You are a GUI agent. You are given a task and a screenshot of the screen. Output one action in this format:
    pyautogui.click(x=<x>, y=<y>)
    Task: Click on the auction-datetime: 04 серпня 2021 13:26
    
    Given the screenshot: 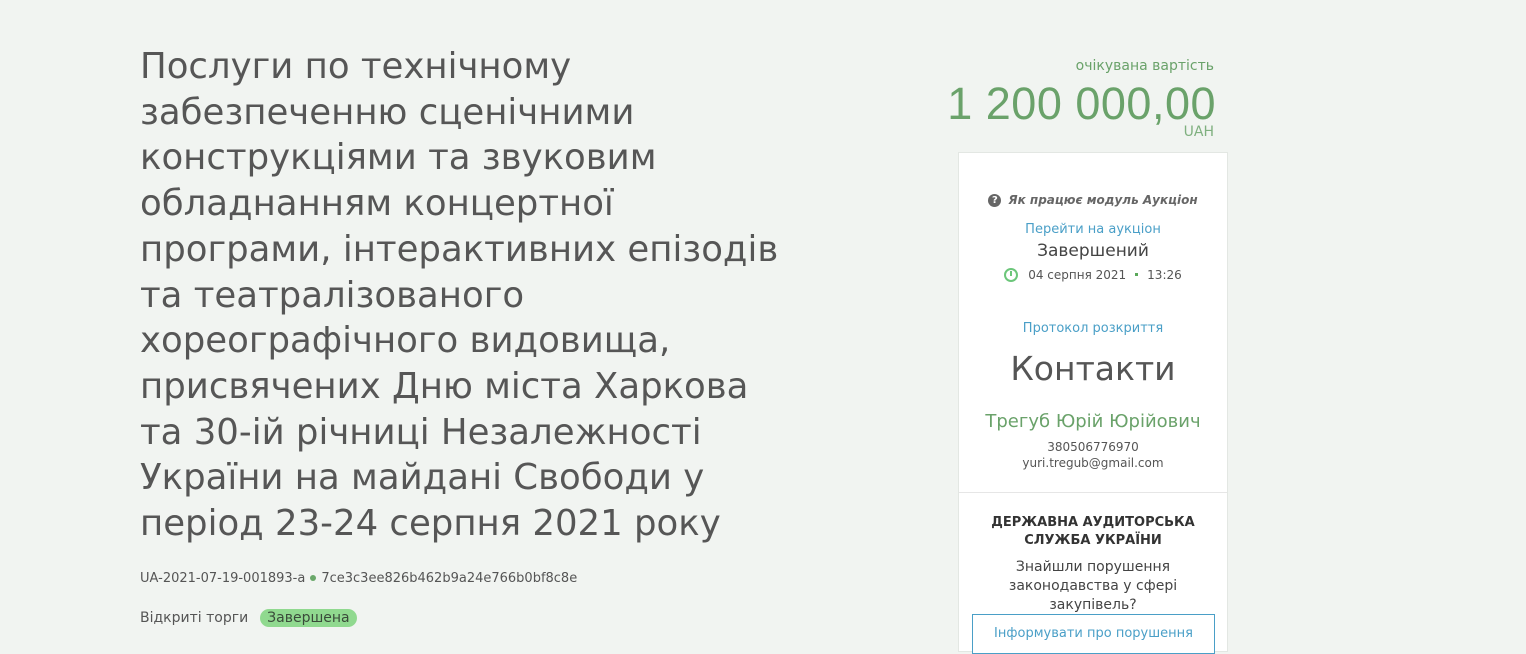 What is the action you would take?
    pyautogui.click(x=1093, y=275)
    